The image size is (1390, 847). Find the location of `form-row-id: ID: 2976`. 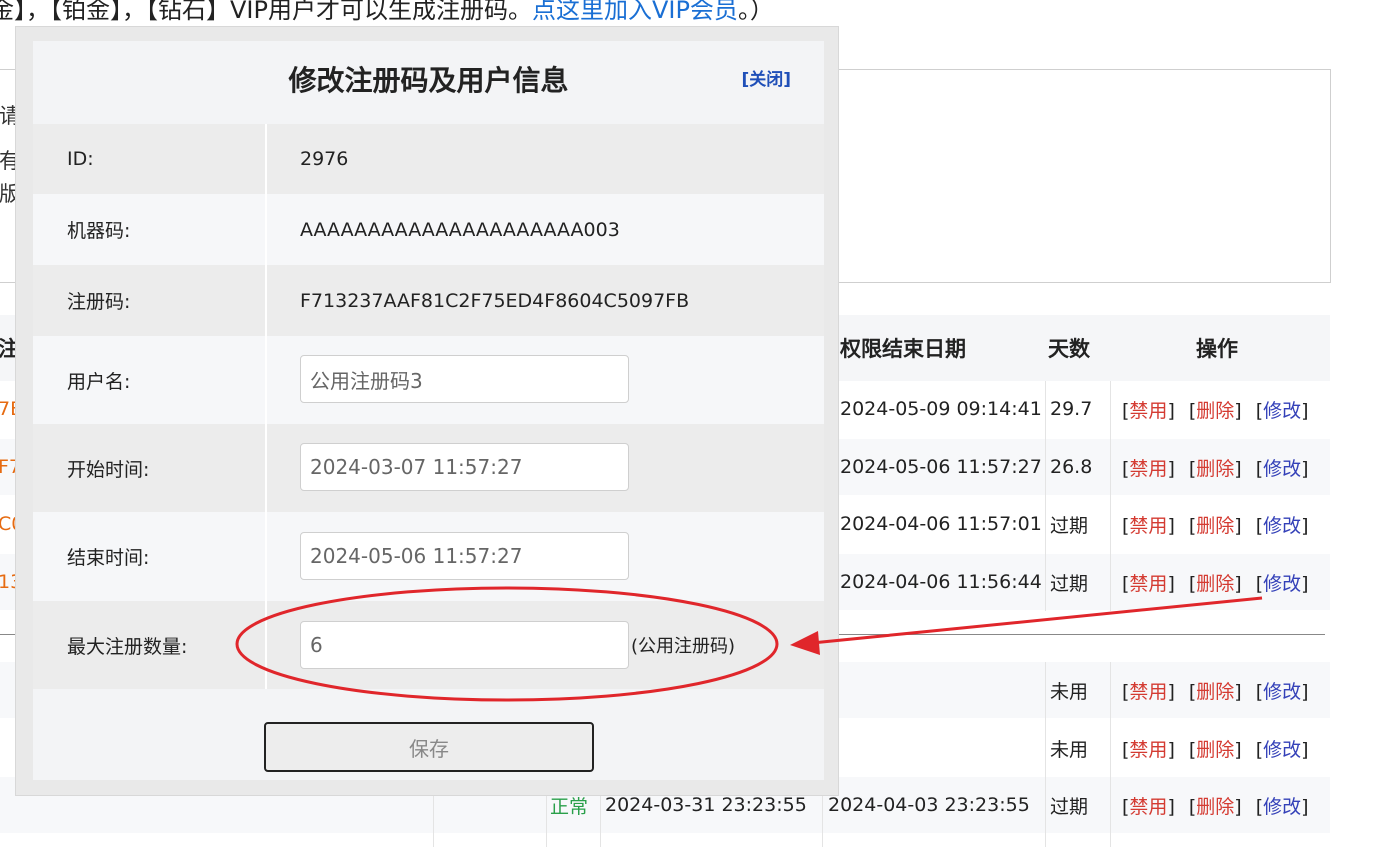

form-row-id: ID: 2976 is located at coordinates (428, 159).